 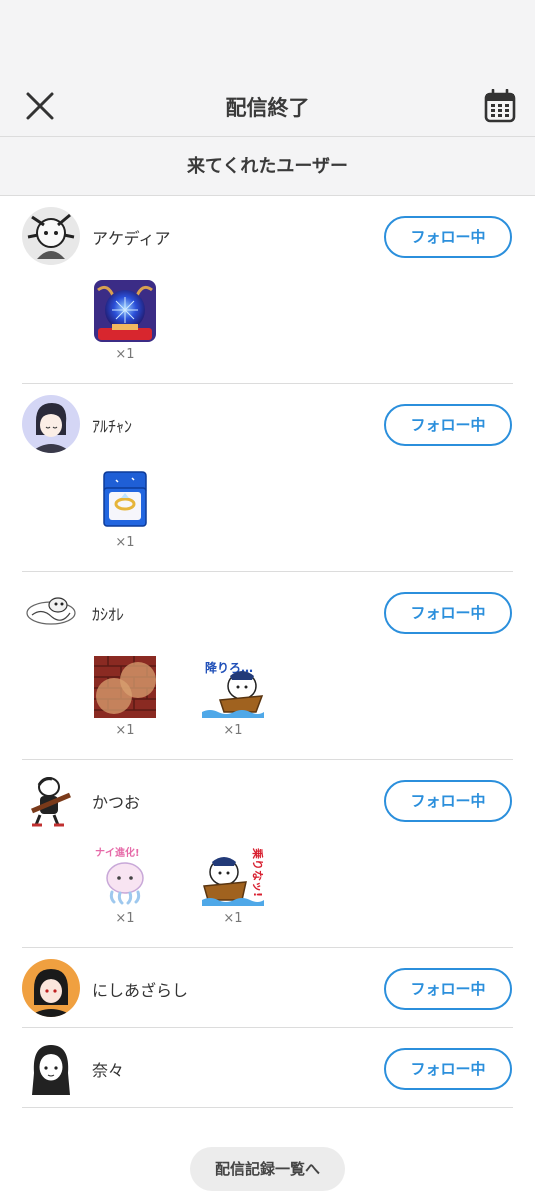 What do you see at coordinates (125, 875) in the screenshot?
I see `jellyfish-sticker-icon: ナイ進化!` at bounding box center [125, 875].